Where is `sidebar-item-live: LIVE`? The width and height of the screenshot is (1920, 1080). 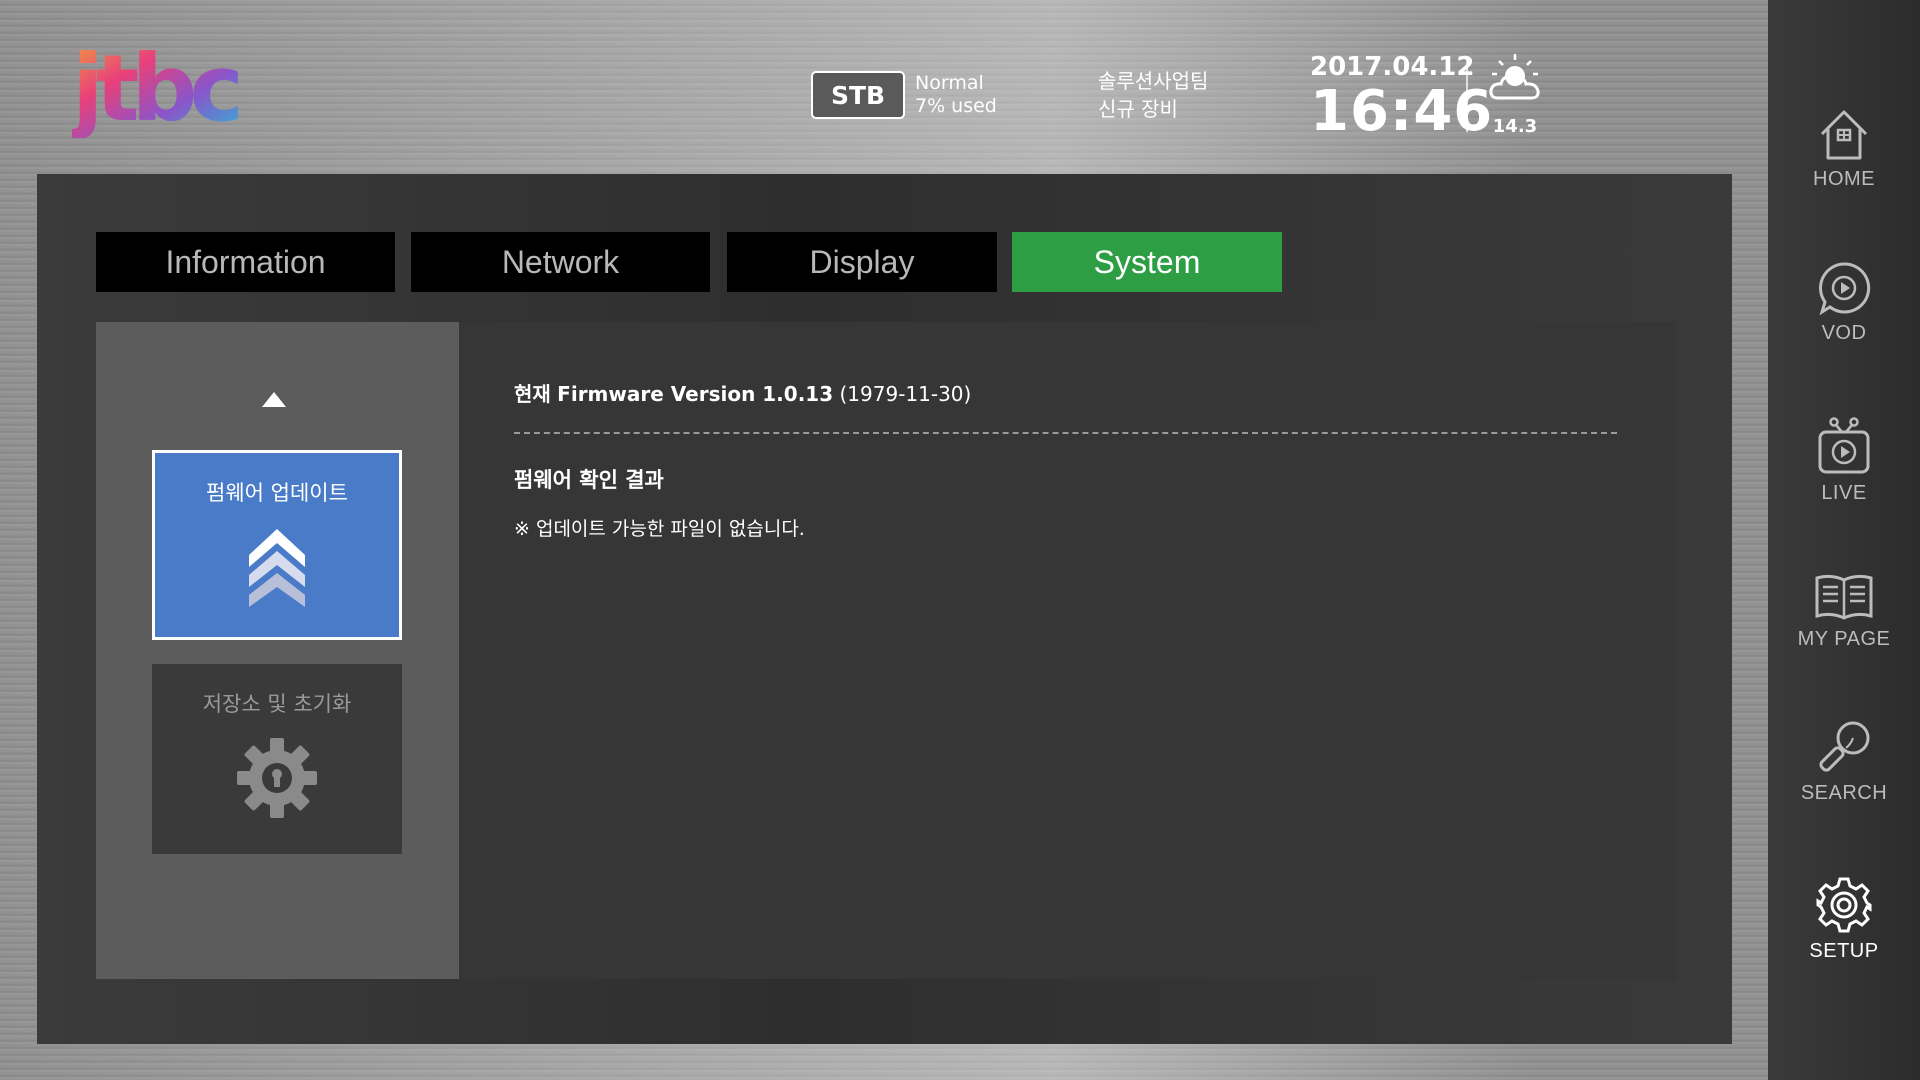 sidebar-item-live: LIVE is located at coordinates (1844, 460).